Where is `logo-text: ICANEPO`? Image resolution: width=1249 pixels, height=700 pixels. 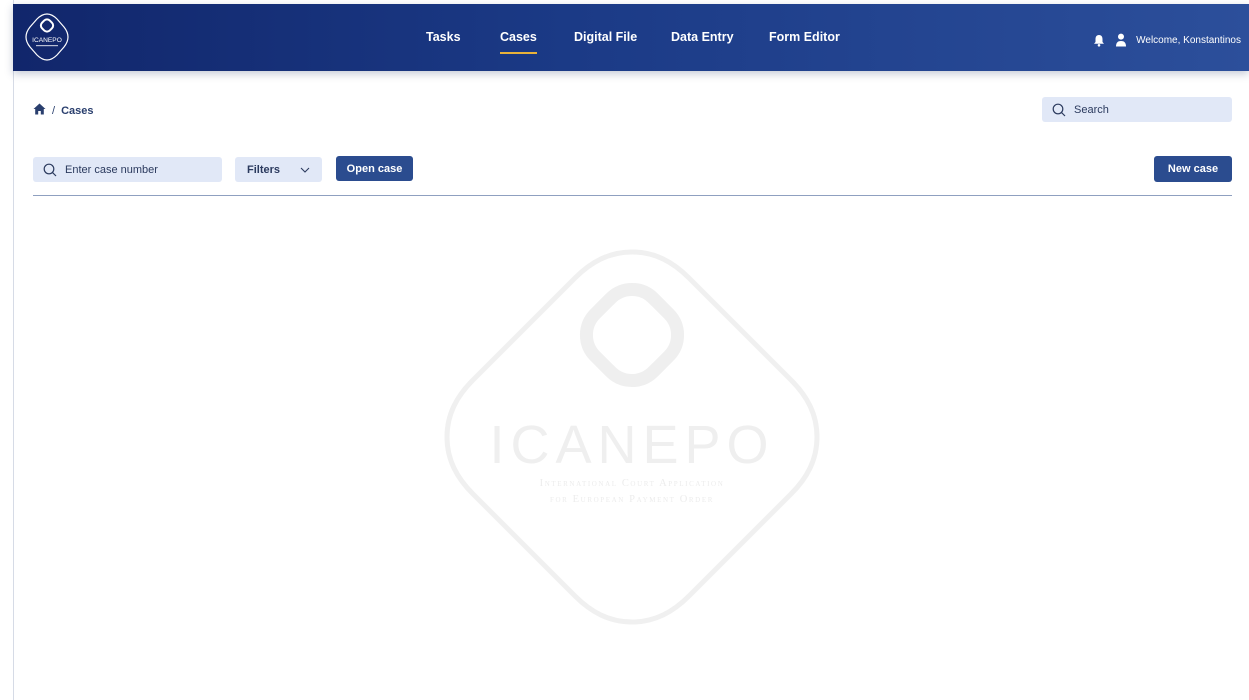
logo-text: ICANEPO is located at coordinates (47, 40).